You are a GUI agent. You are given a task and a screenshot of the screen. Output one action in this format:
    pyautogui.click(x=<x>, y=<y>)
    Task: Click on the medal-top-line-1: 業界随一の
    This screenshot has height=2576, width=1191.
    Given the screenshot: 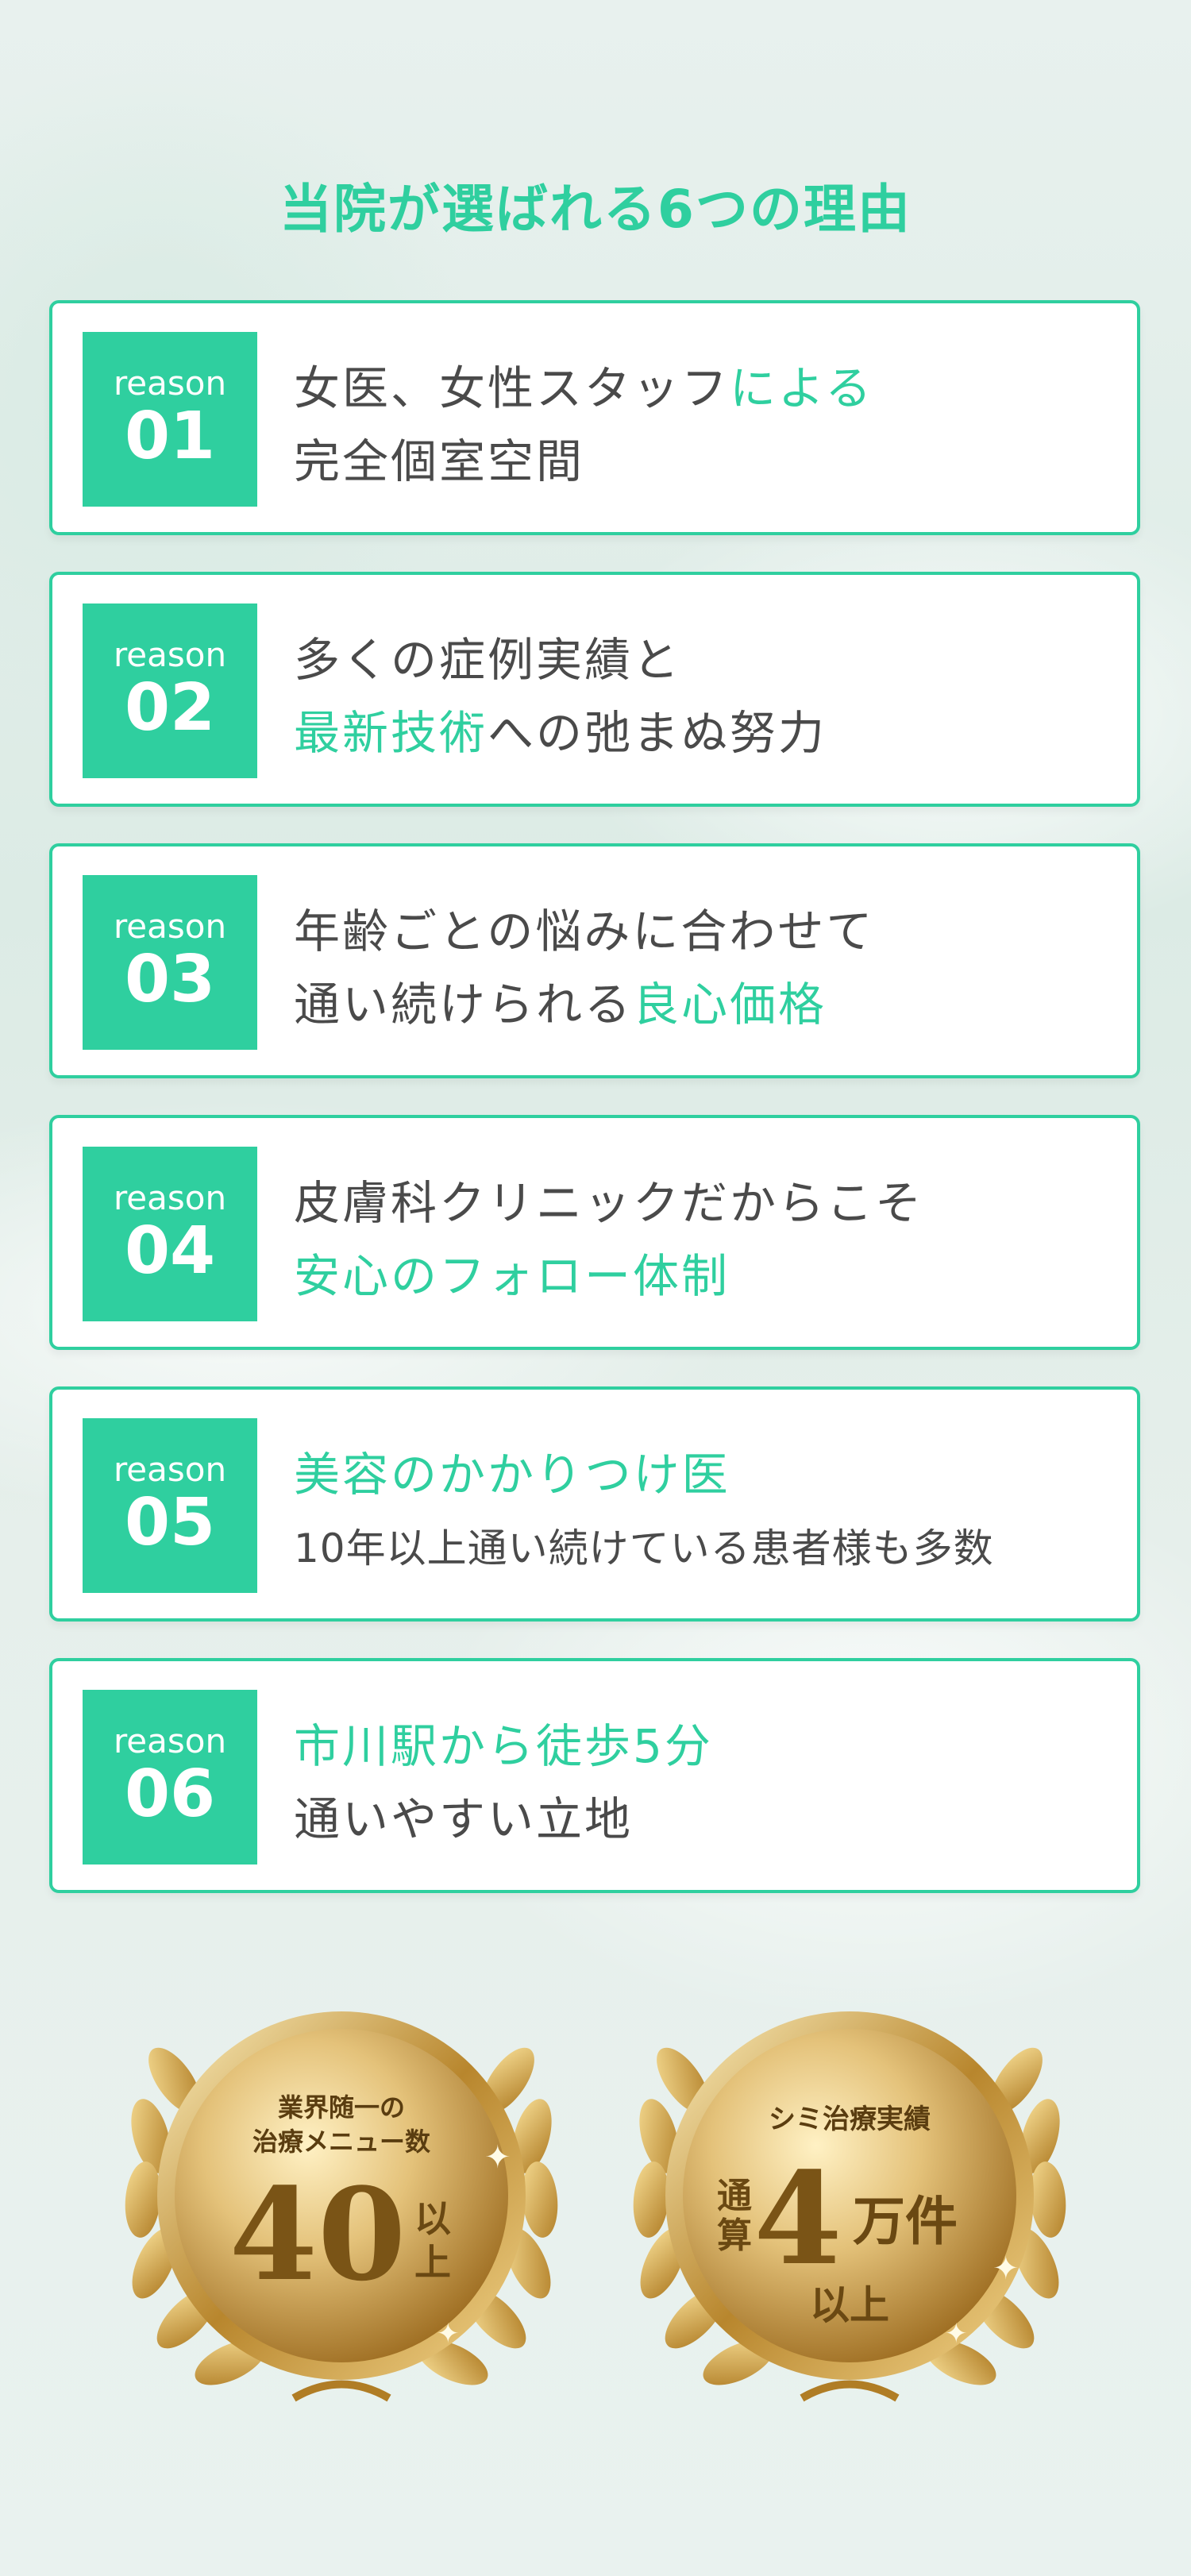 What is the action you would take?
    pyautogui.click(x=341, y=2107)
    